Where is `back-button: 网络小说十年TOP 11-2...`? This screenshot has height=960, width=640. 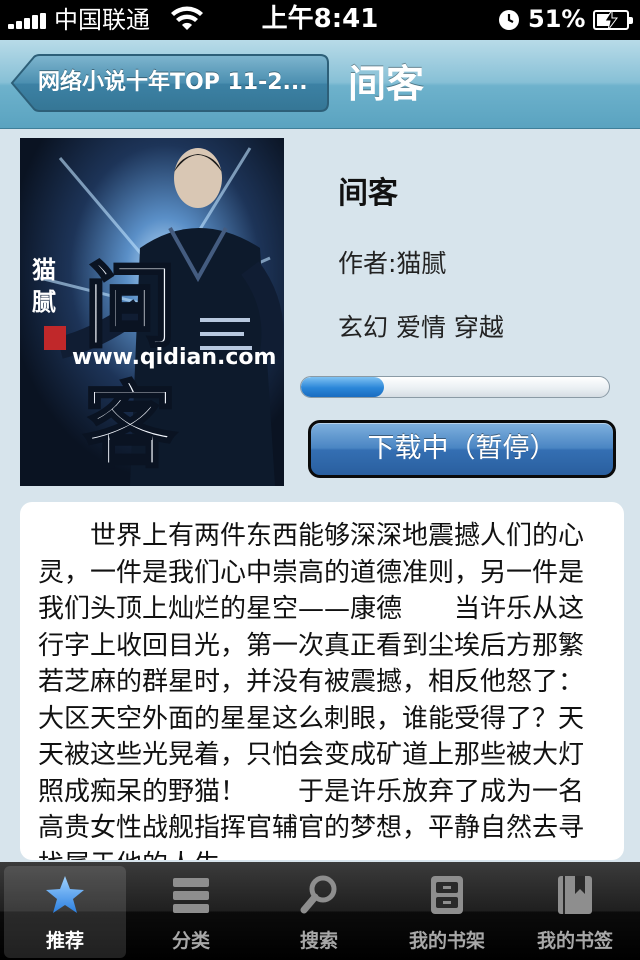
back-button: 网络小说十年TOP 11-2... is located at coordinates (170, 83).